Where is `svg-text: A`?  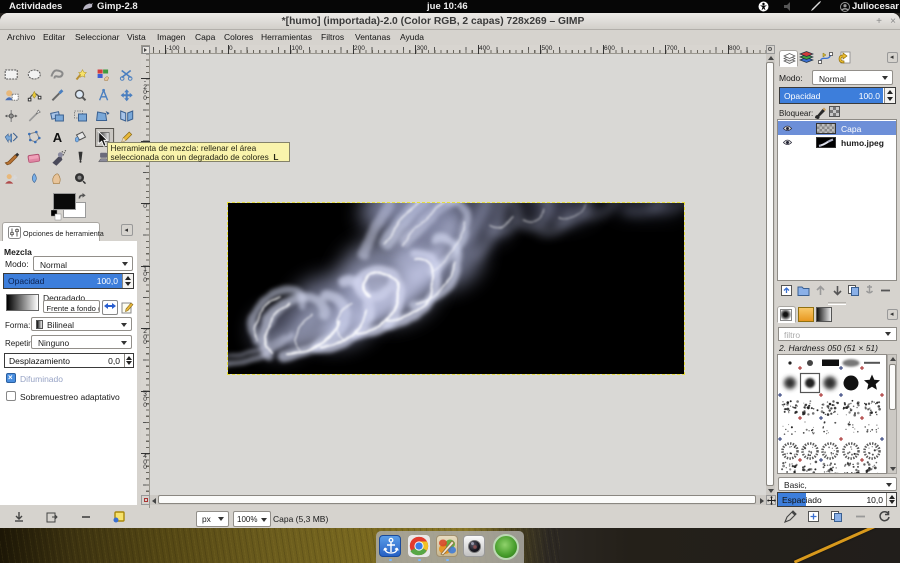 svg-text: A is located at coordinates (58, 137).